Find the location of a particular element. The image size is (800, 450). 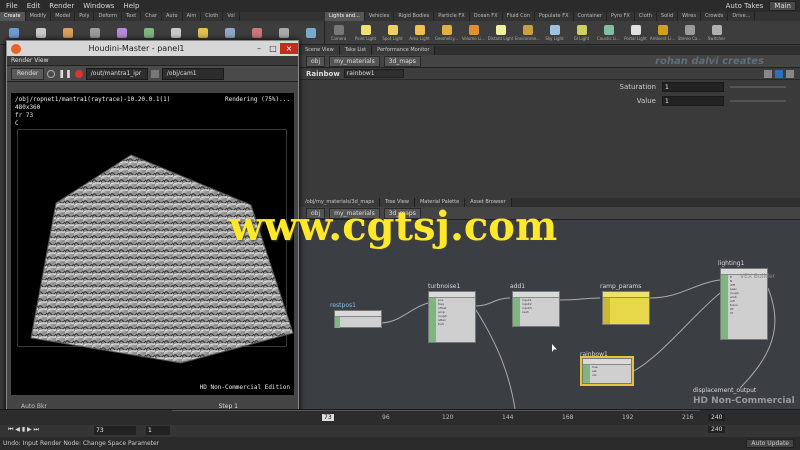

shelf-tab-left-7: Auto is located at coordinates (172, 16).